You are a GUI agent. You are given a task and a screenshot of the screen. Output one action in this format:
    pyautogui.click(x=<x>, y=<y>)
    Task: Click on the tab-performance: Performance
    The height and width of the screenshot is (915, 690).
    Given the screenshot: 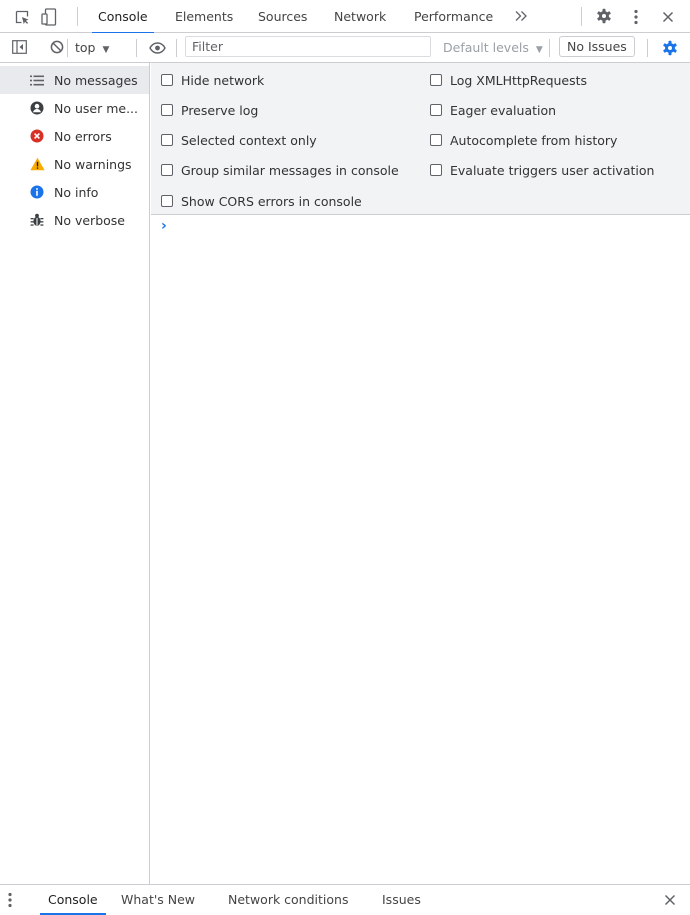 What is the action you would take?
    pyautogui.click(x=453, y=16)
    